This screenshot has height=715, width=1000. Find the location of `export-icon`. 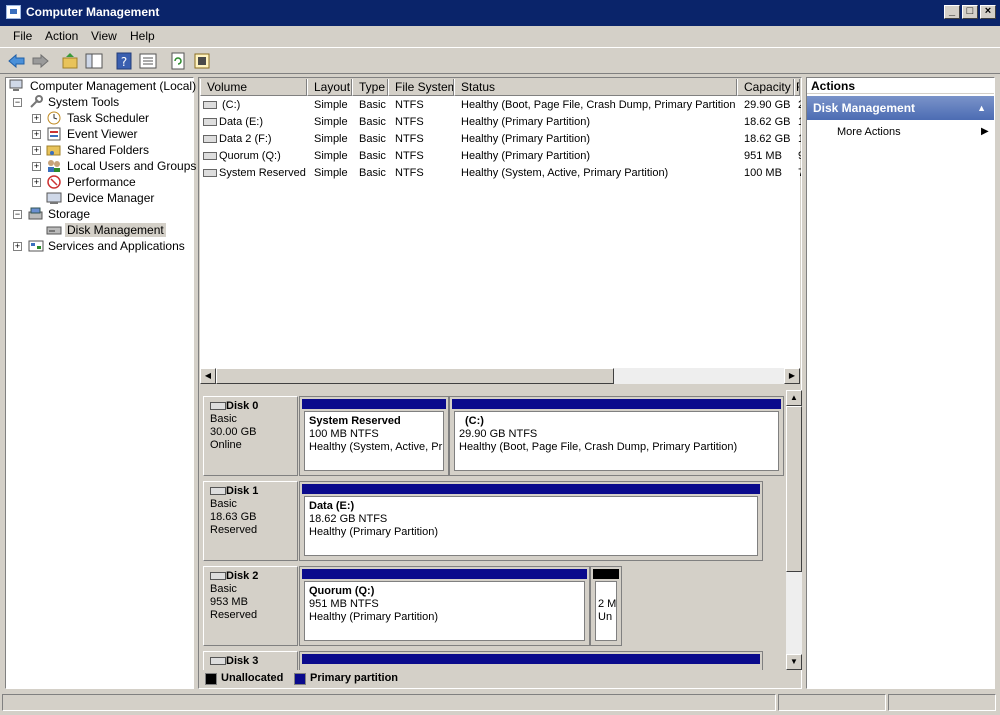

export-icon is located at coordinates (202, 61).